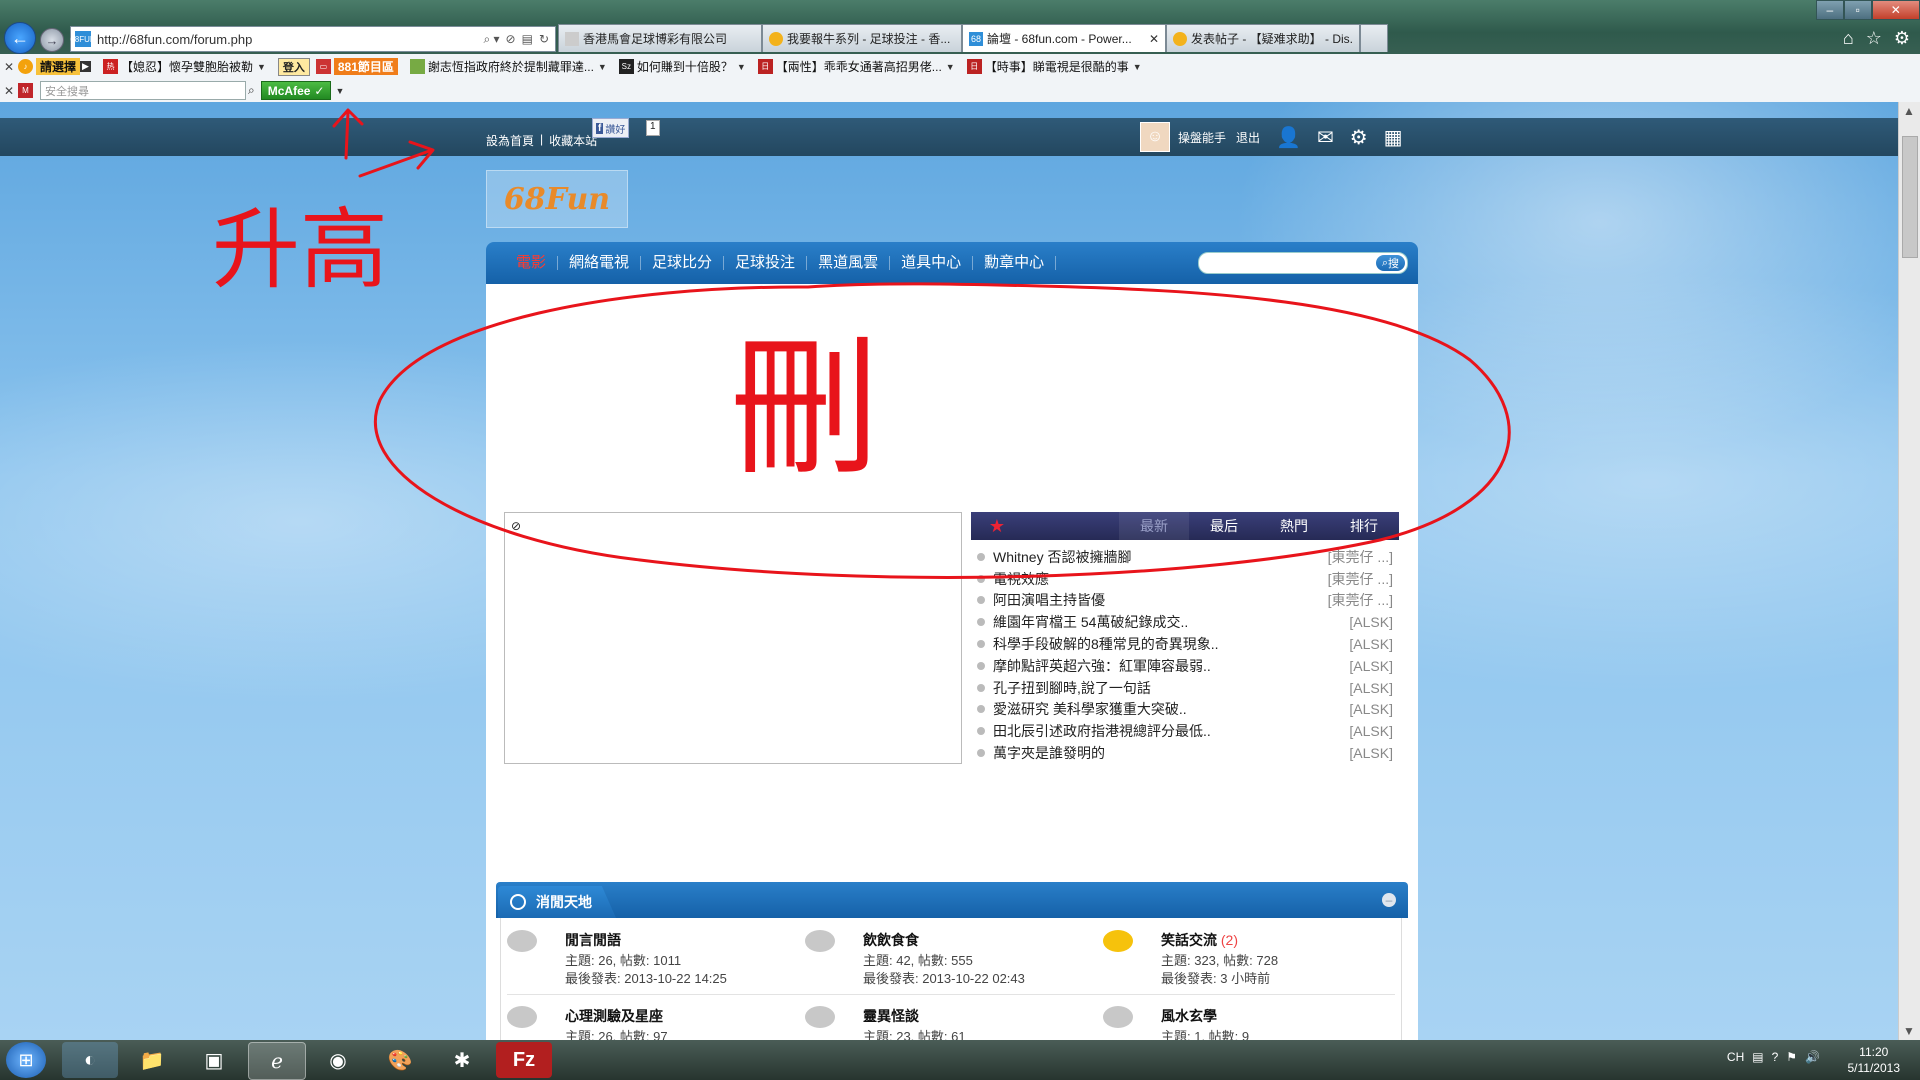  What do you see at coordinates (1874, 1060) in the screenshot?
I see `clock: 11:20 5/11/2013` at bounding box center [1874, 1060].